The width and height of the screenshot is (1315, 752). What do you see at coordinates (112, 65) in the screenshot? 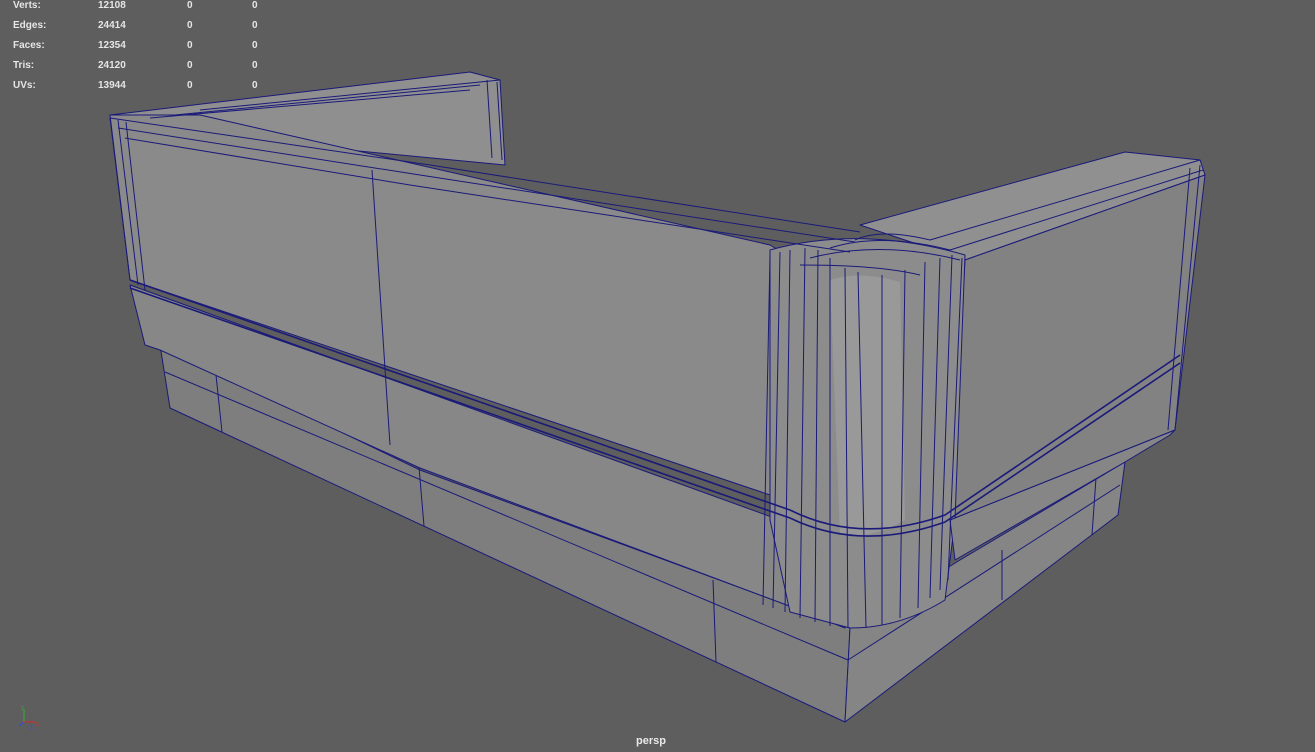
I see `hud-total: 24120` at bounding box center [112, 65].